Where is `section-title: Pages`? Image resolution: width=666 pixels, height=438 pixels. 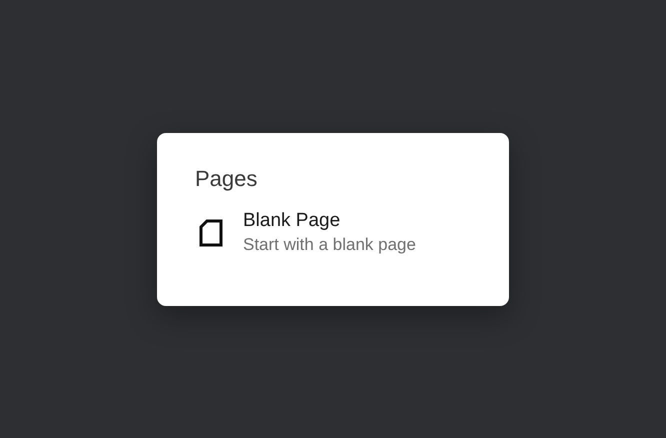
section-title: Pages is located at coordinates (226, 178).